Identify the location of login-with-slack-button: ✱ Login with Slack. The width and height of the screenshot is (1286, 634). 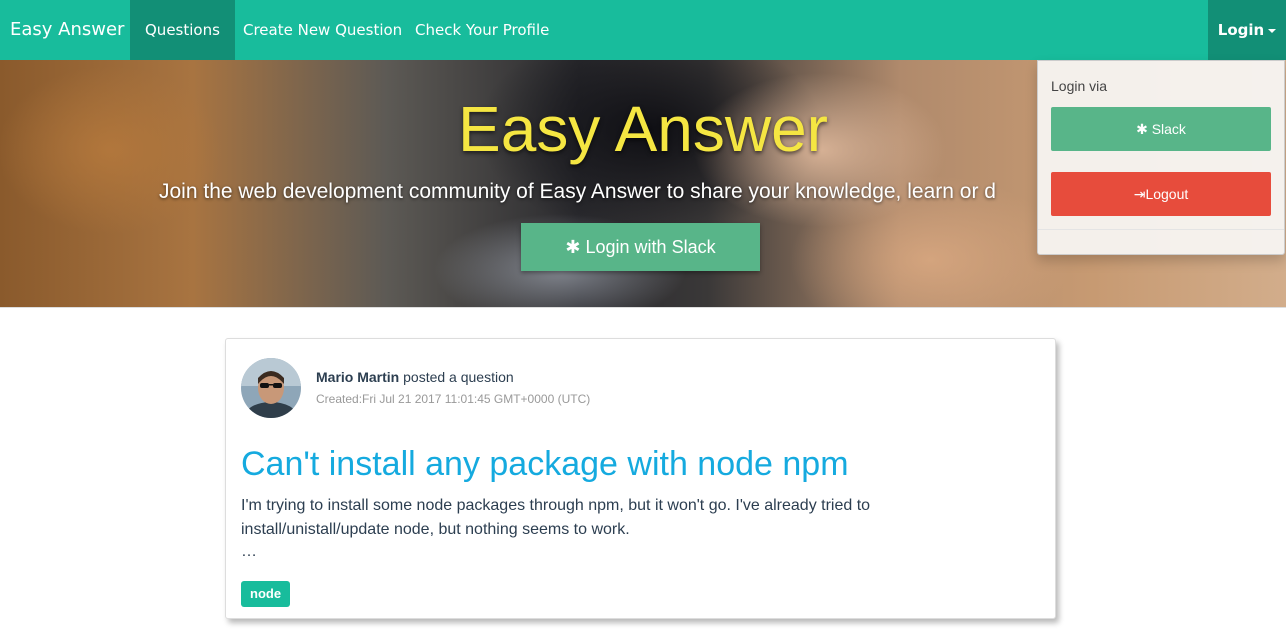
(640, 247).